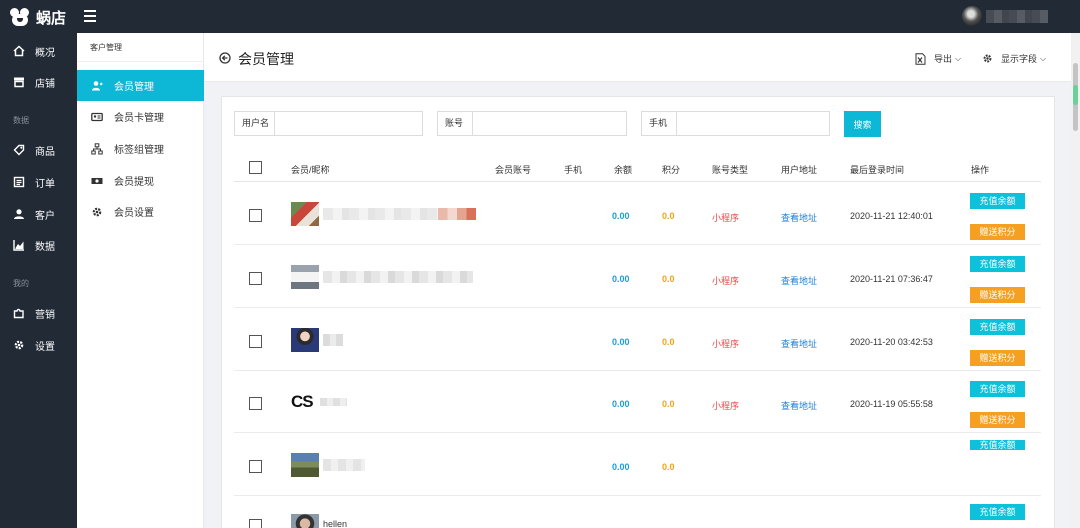  Describe the element at coordinates (920, 58) in the screenshot. I see `excel-icon` at that location.